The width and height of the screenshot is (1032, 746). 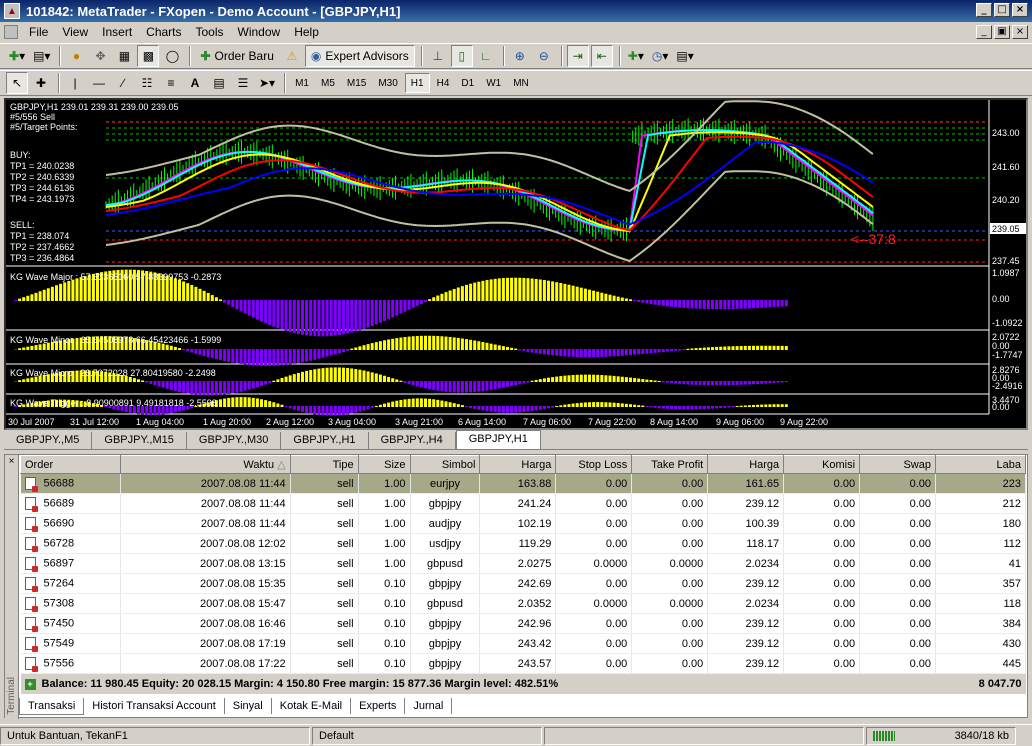 I want to click on mdi-minimize-button: _, so click(x=984, y=32).